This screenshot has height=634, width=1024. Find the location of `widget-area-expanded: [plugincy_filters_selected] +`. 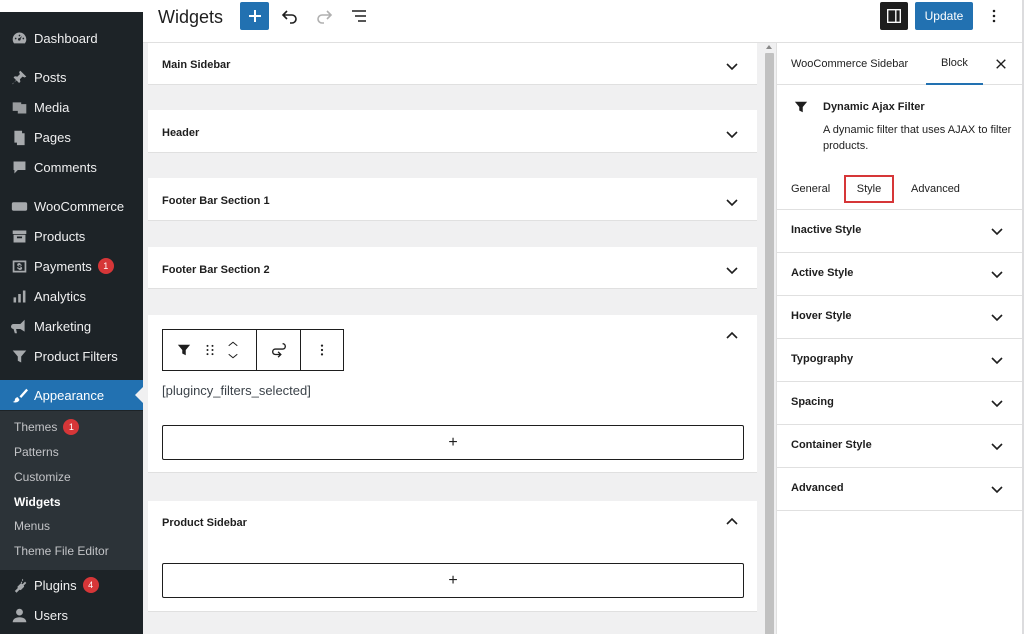

widget-area-expanded: [plugincy_filters_selected] + is located at coordinates (452, 394).